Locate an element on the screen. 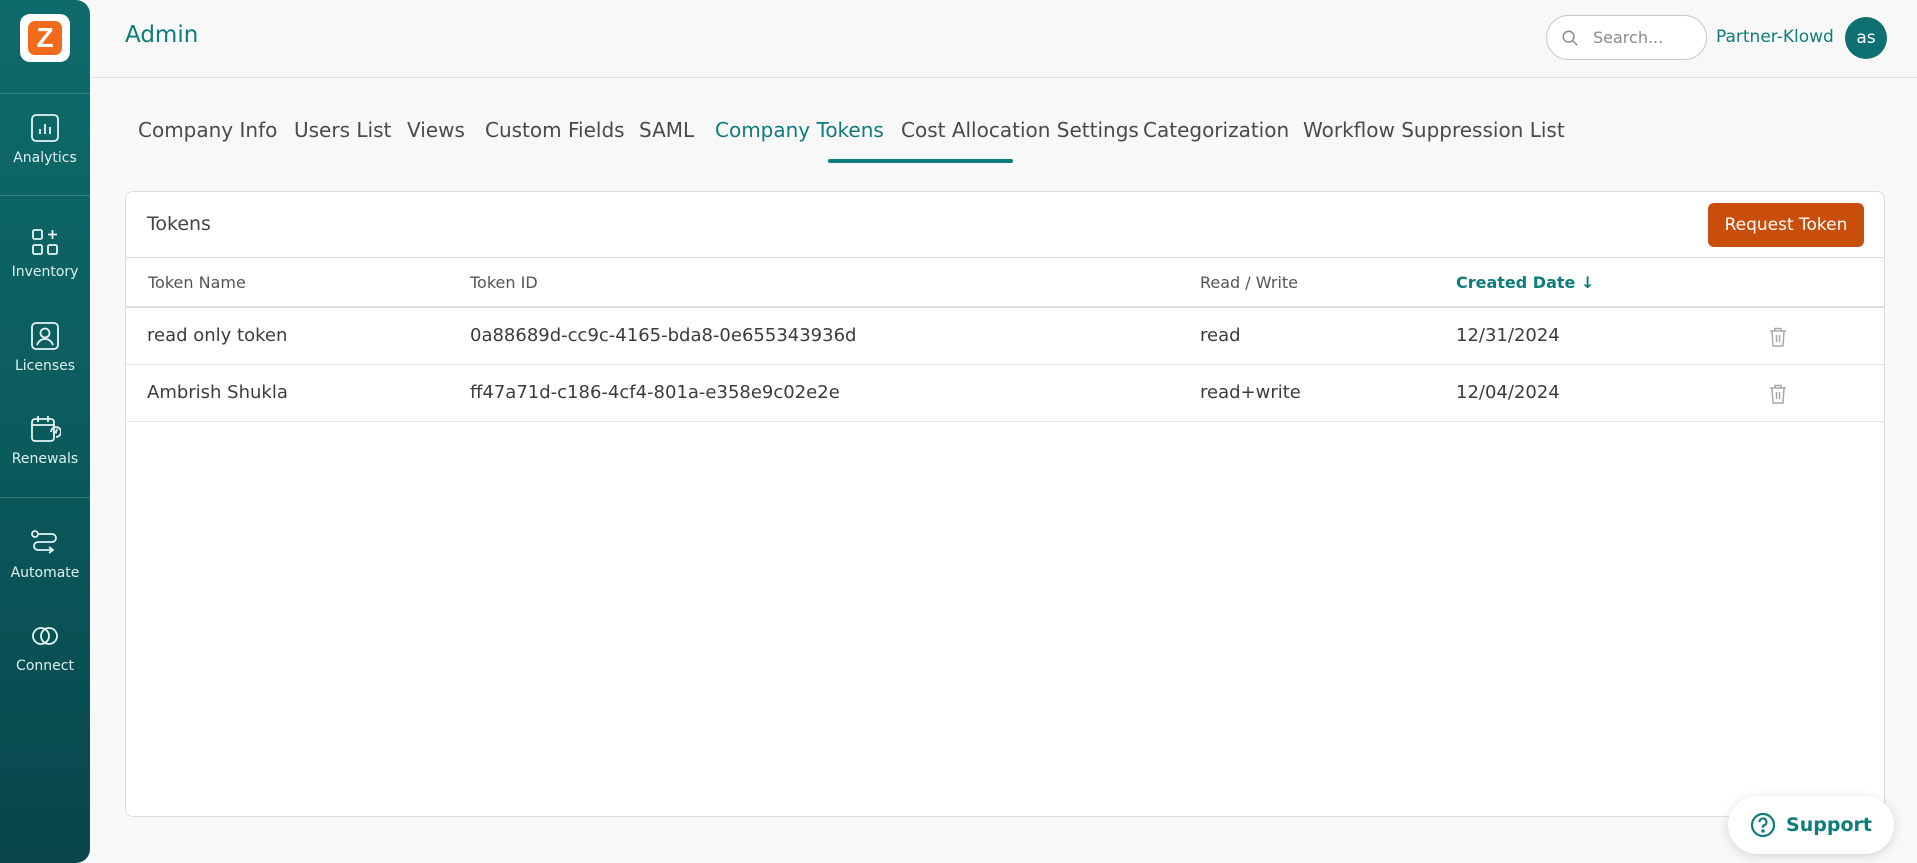  token-id: ff47a71d-c186-4cf4-801a-e358e9c02e2e is located at coordinates (655, 392).